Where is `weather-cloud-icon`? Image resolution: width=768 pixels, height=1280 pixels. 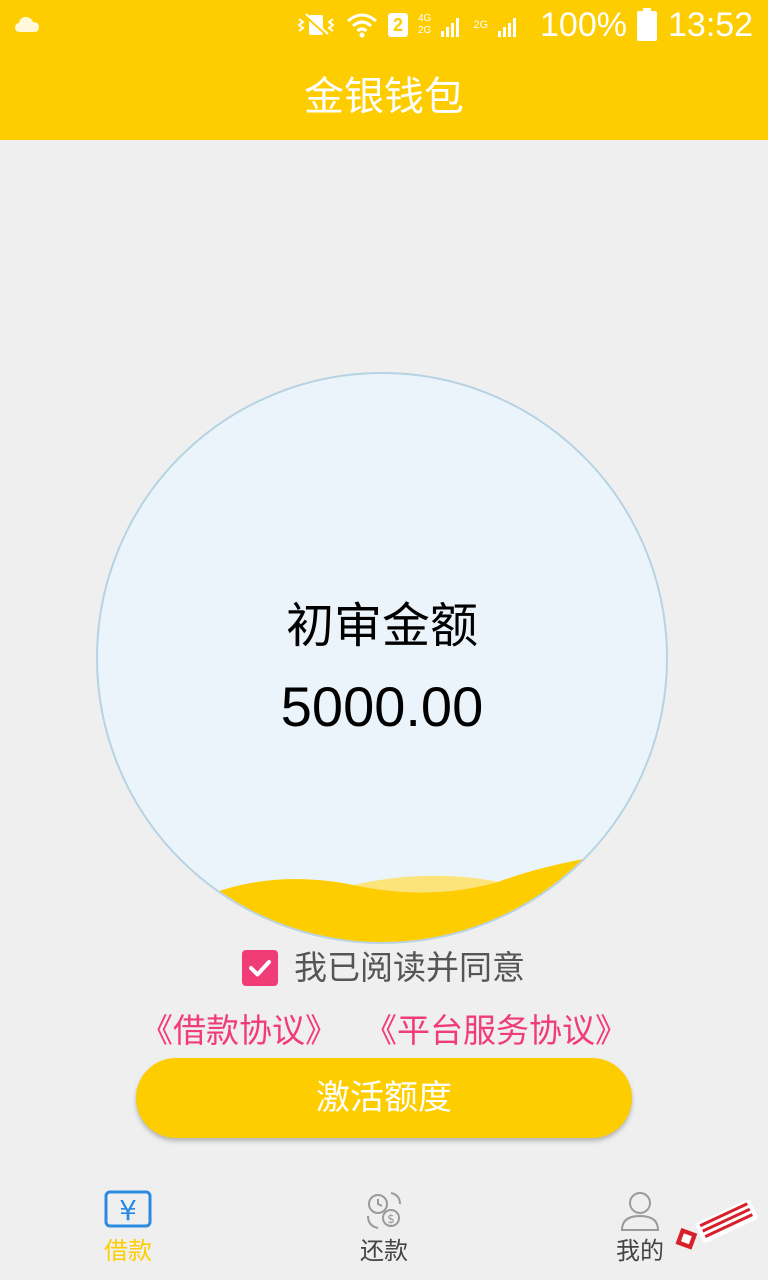 weather-cloud-icon is located at coordinates (27, 24).